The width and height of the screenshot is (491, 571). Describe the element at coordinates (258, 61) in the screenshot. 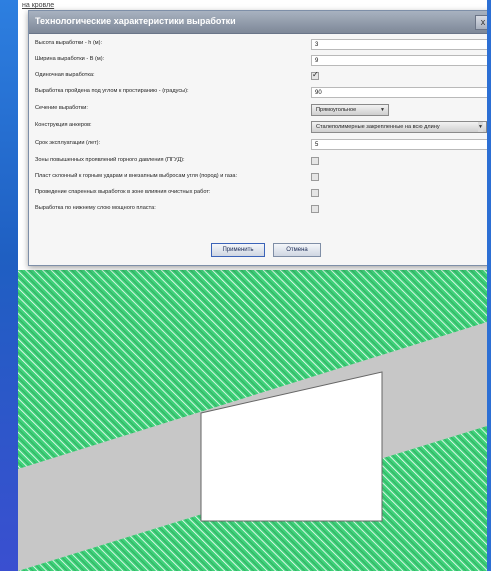

I see `row-width: Ширина выработки - B (м): 9` at that location.